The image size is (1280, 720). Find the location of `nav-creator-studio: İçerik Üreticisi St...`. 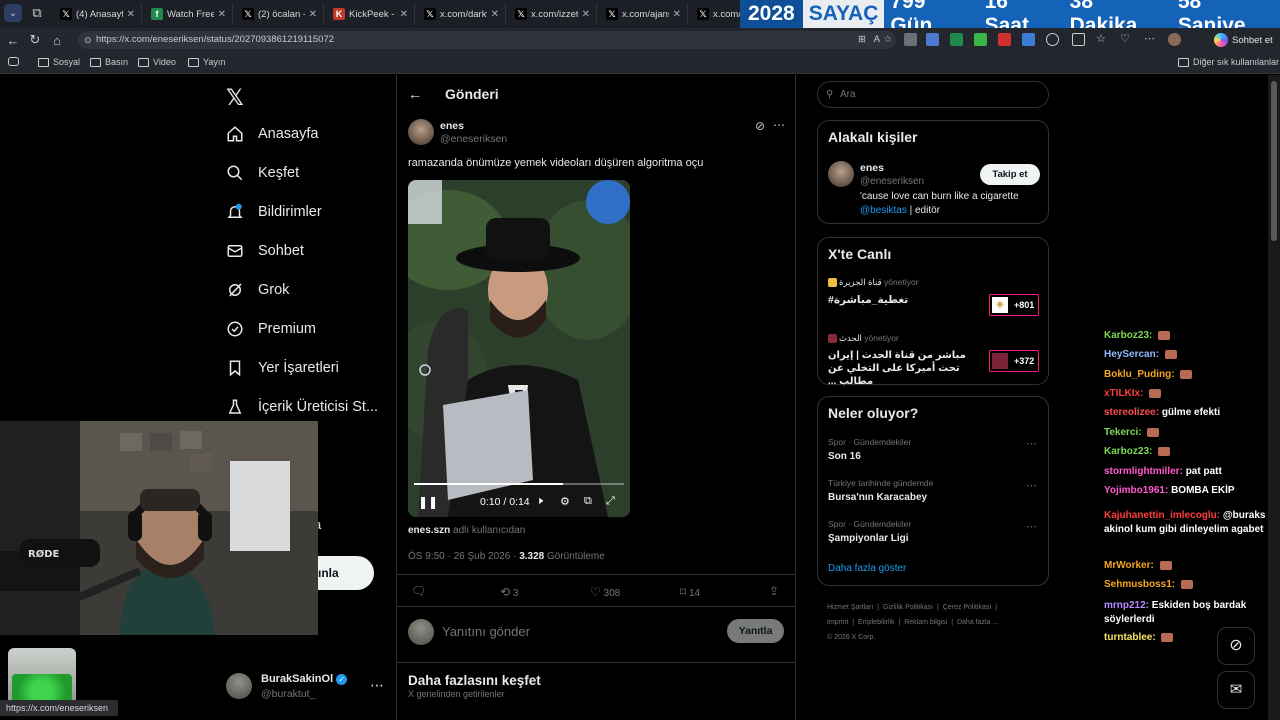

nav-creator-studio: İçerik Üreticisi St... is located at coordinates (302, 407).